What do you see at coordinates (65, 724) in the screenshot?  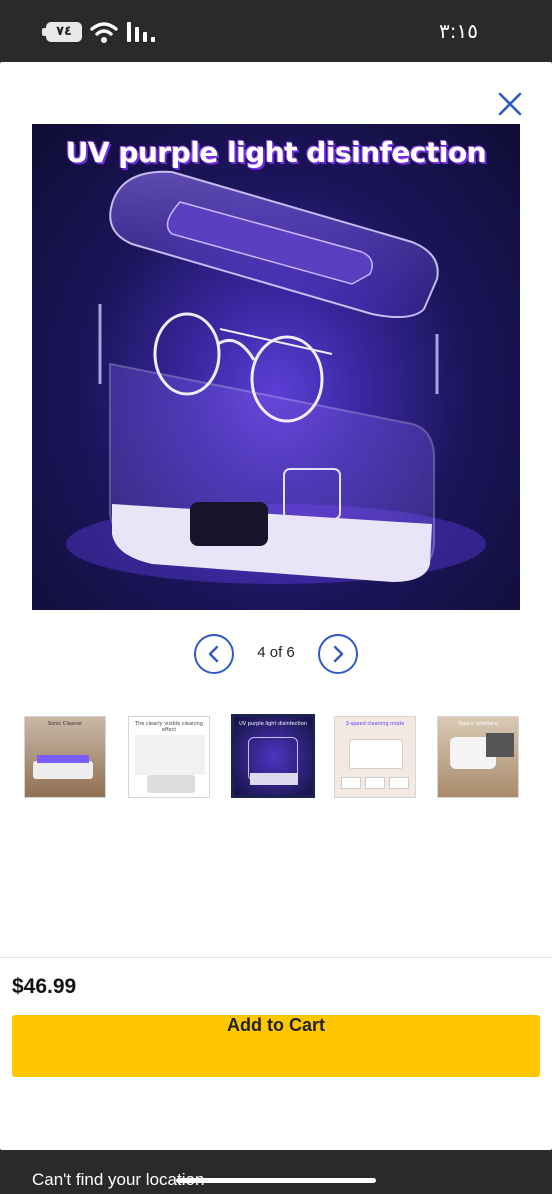 I see `thumbnail-caption: Sonic Cleaner` at bounding box center [65, 724].